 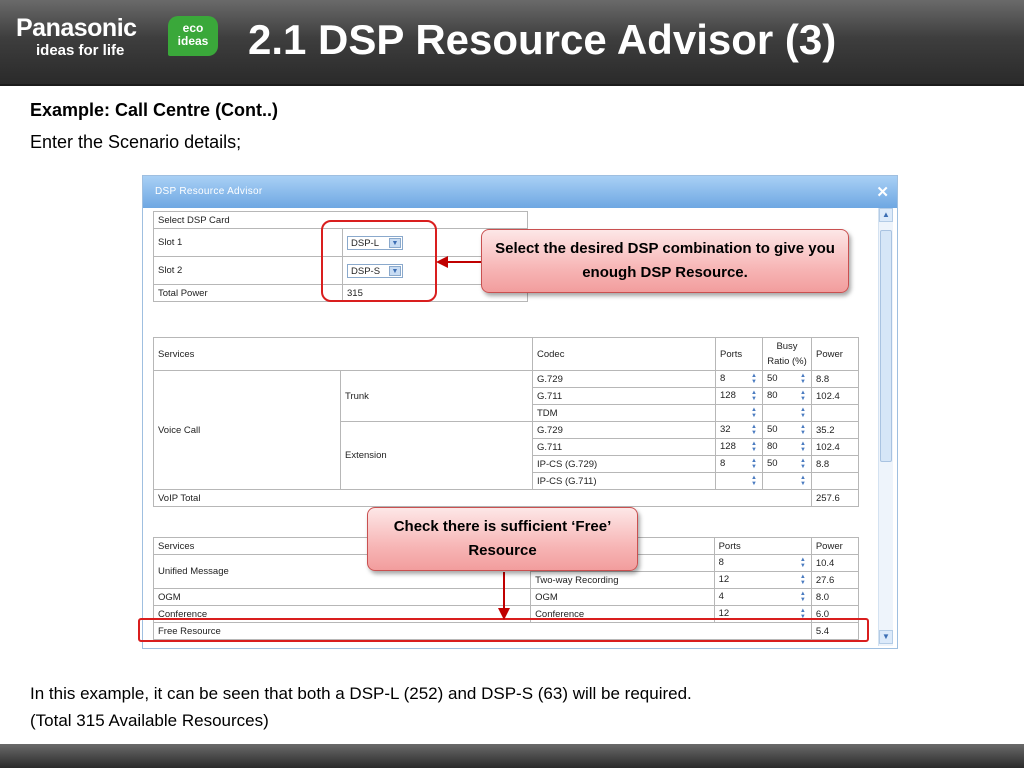 I want to click on scroll-down-icon: ▼, so click(x=886, y=637).